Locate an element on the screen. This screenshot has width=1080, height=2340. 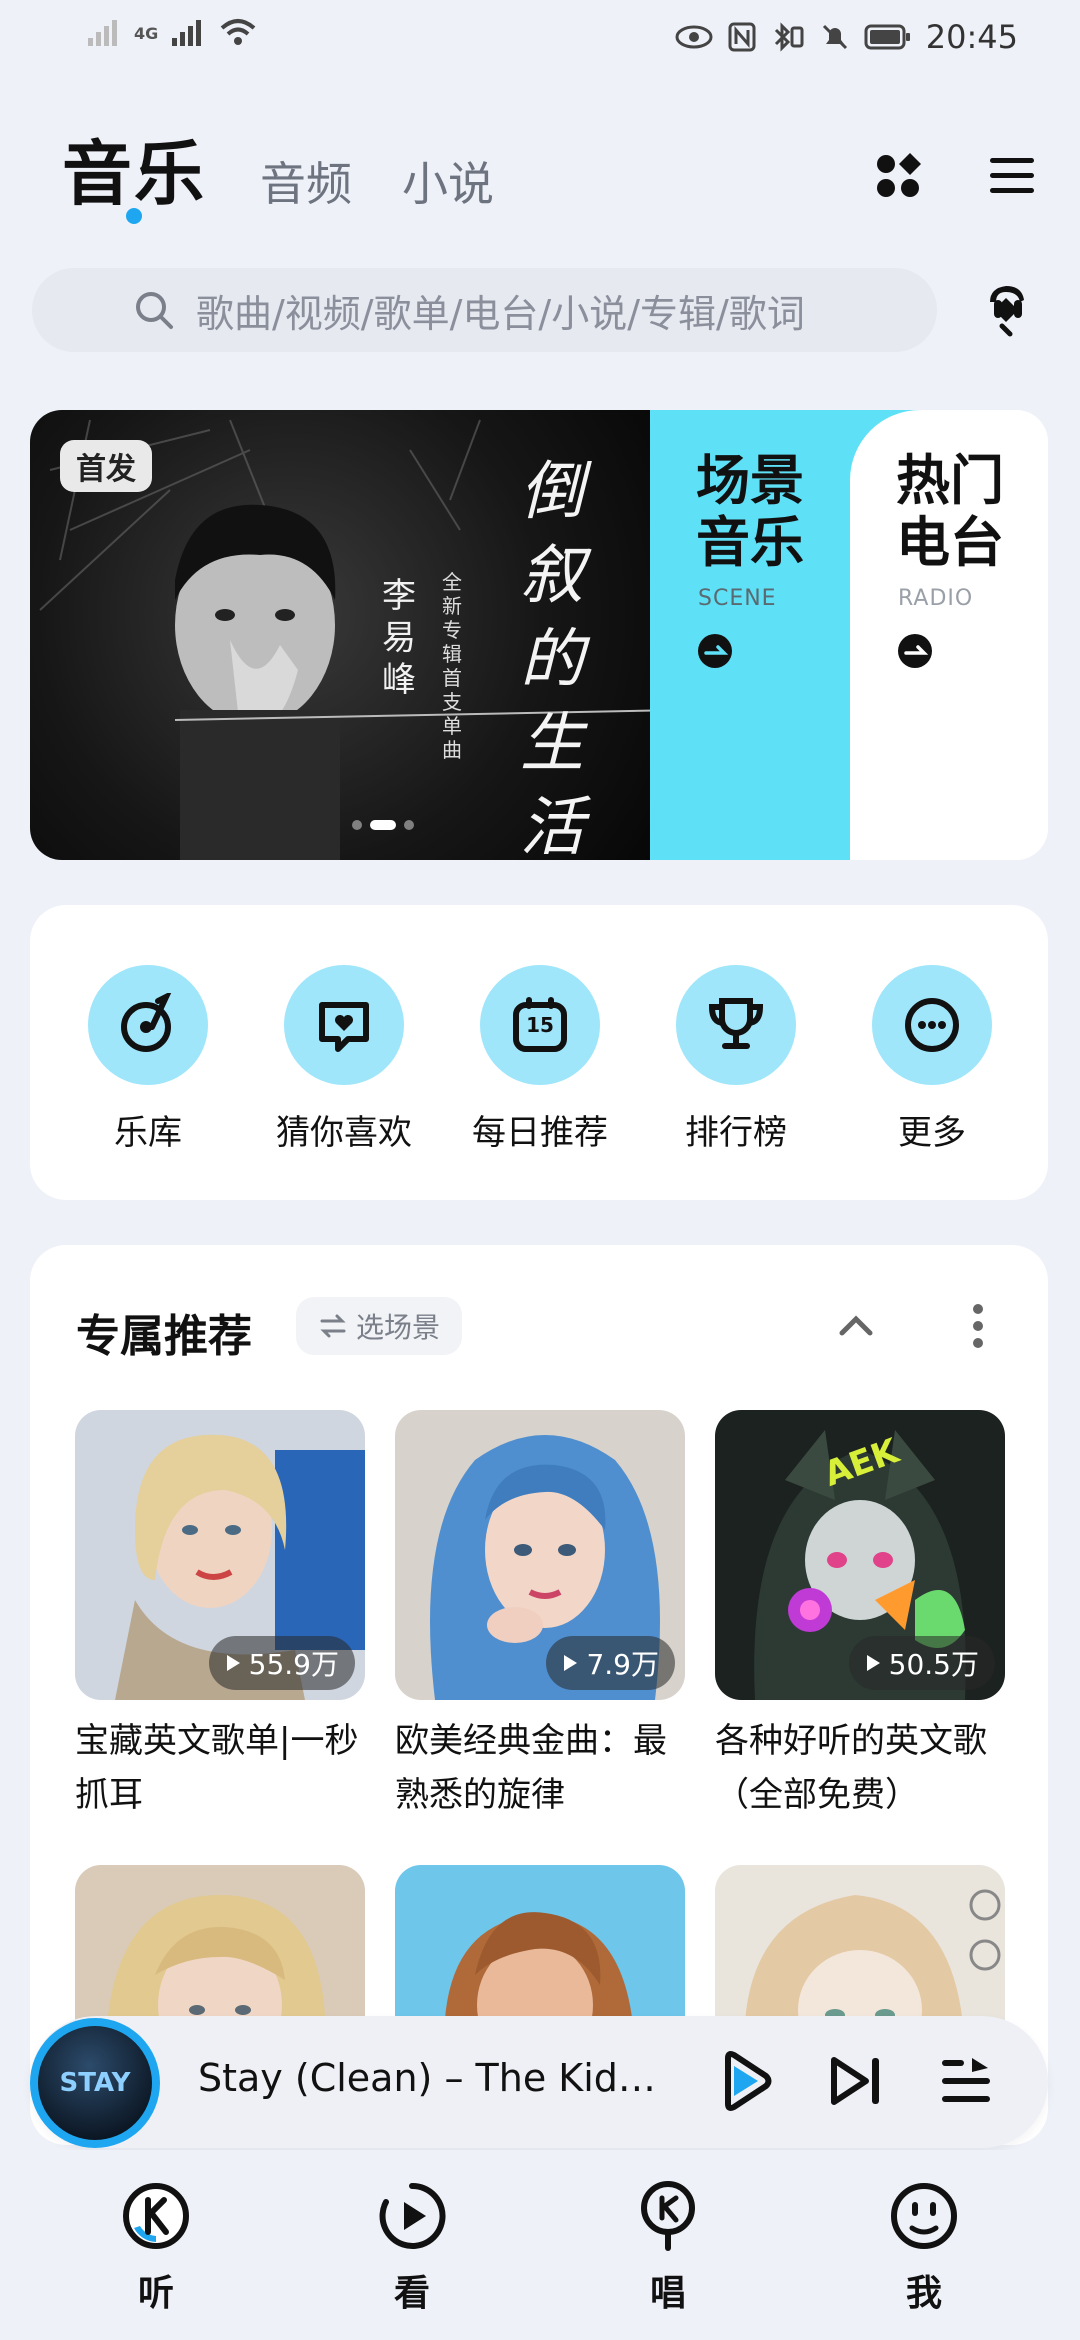
scene-title-line2: 音乐 is located at coordinates (750, 542).